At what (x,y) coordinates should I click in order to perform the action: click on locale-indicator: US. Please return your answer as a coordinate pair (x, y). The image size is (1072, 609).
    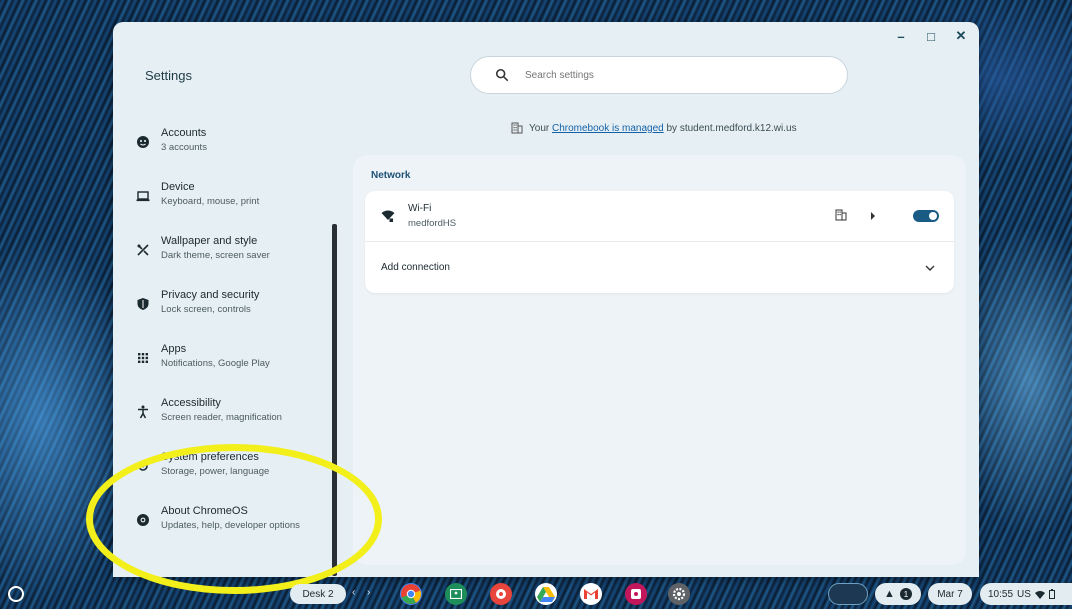
    Looking at the image, I should click on (1024, 594).